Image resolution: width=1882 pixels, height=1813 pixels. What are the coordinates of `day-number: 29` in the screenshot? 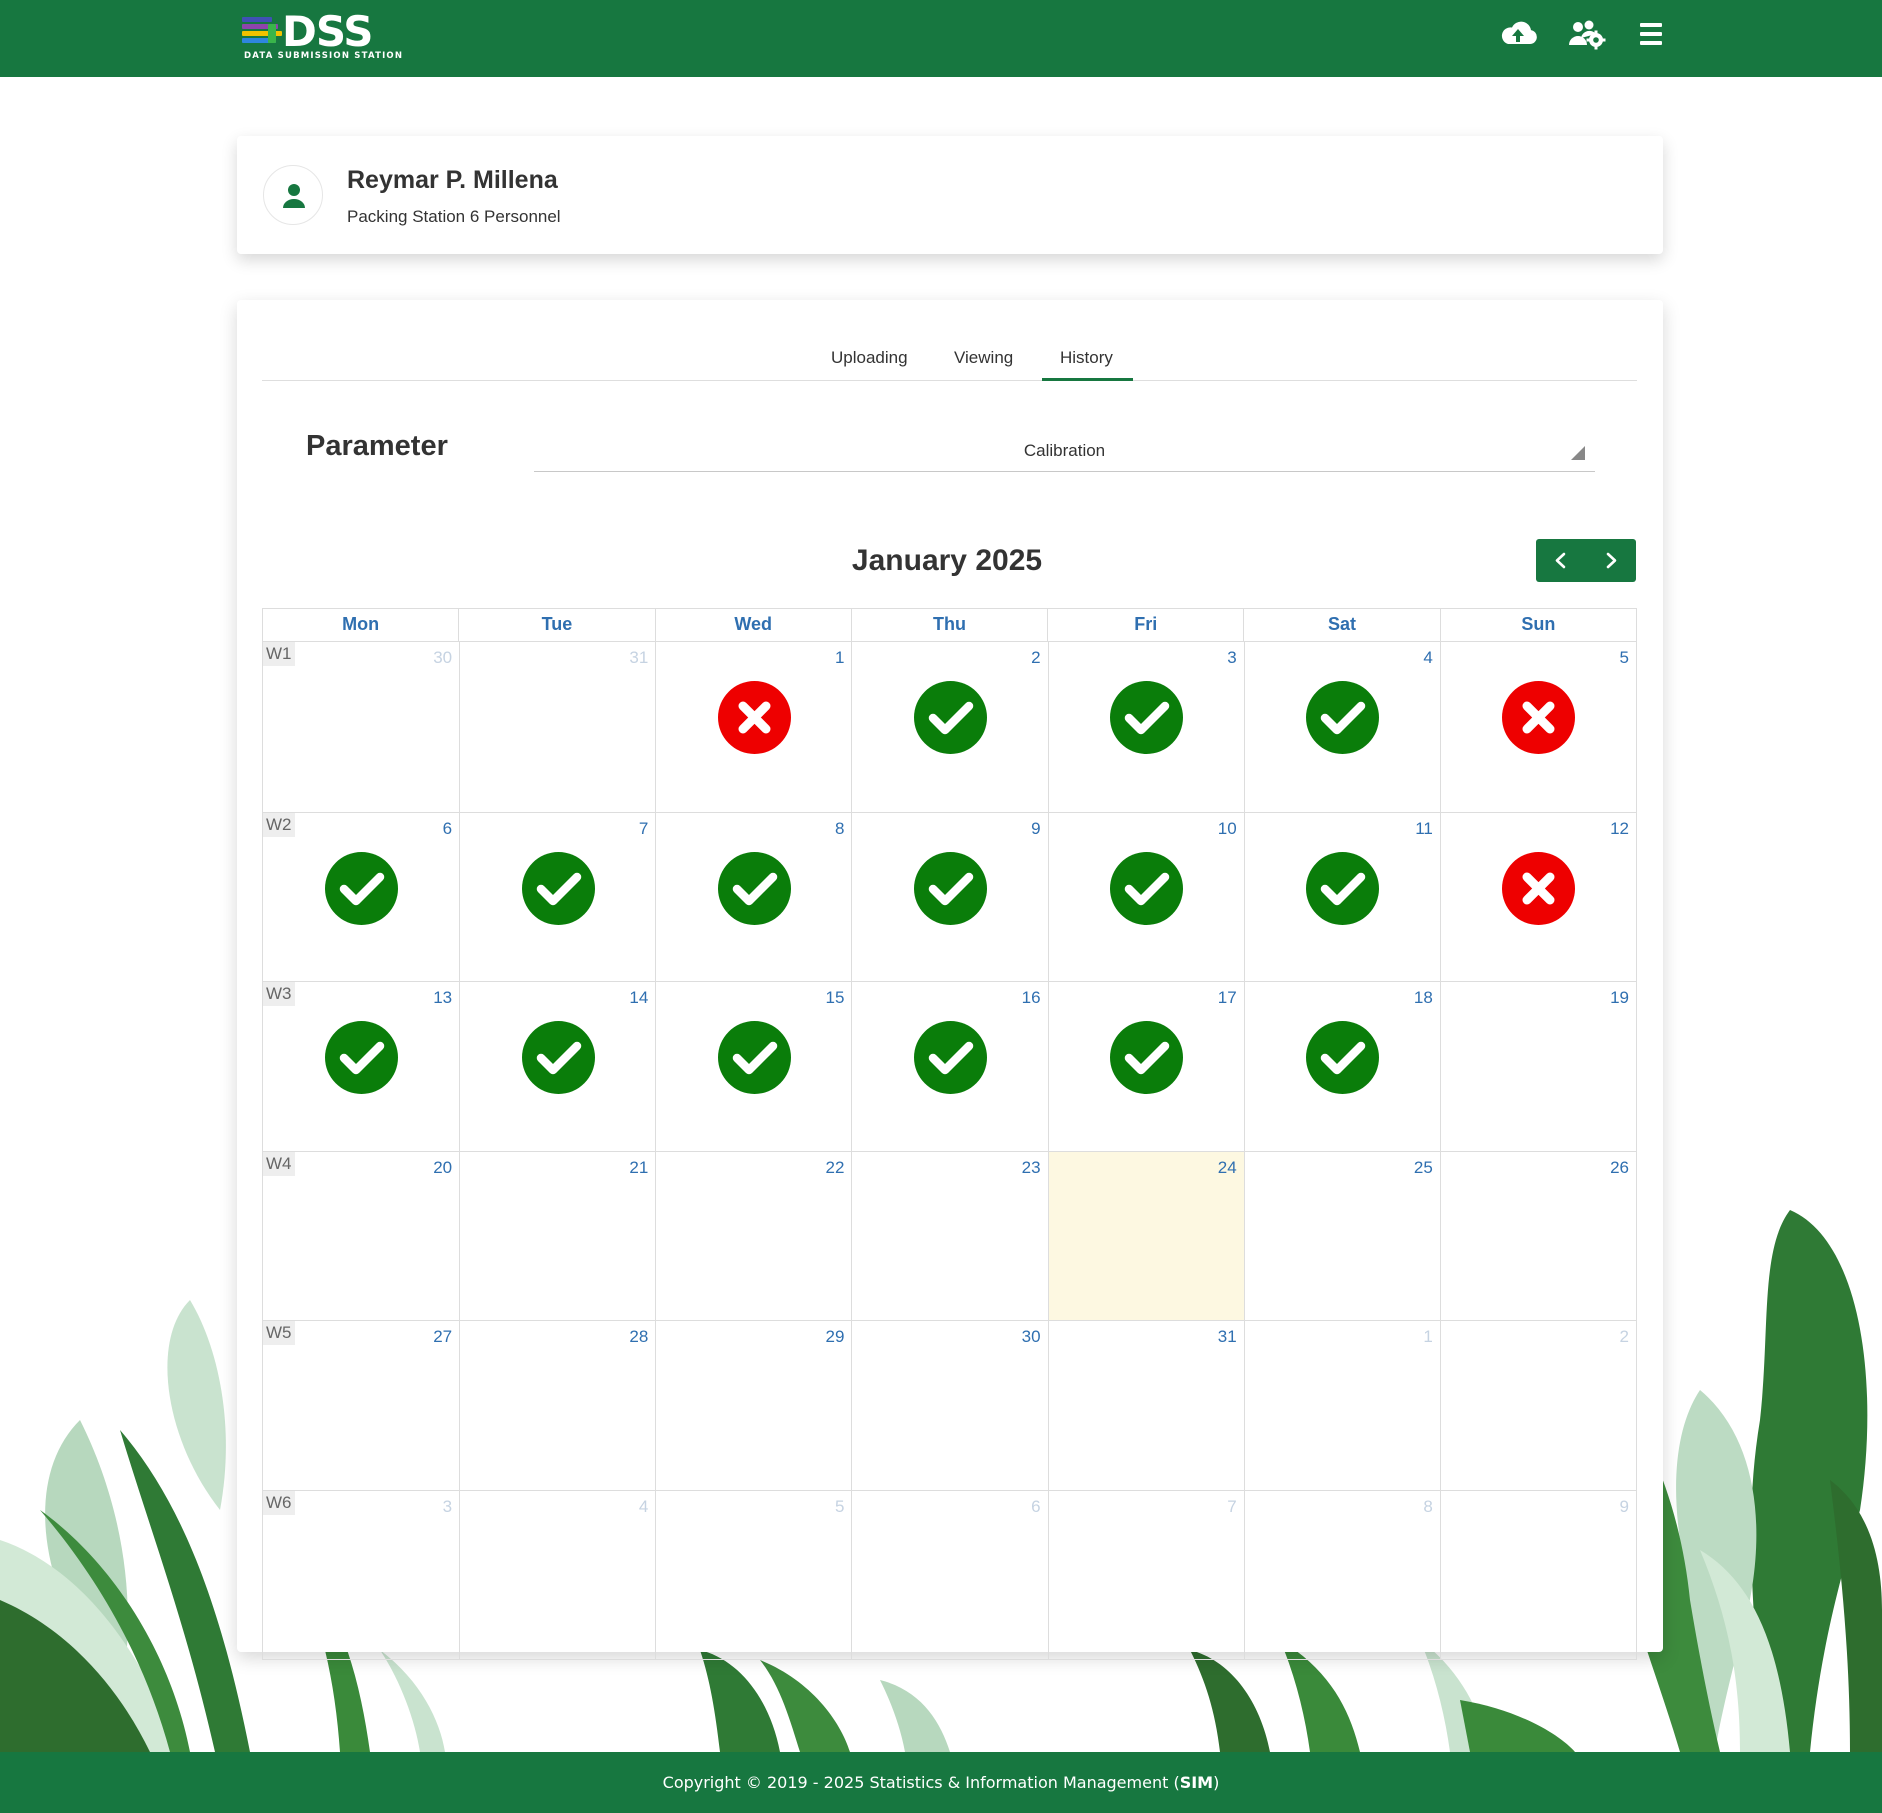 It's located at (835, 1336).